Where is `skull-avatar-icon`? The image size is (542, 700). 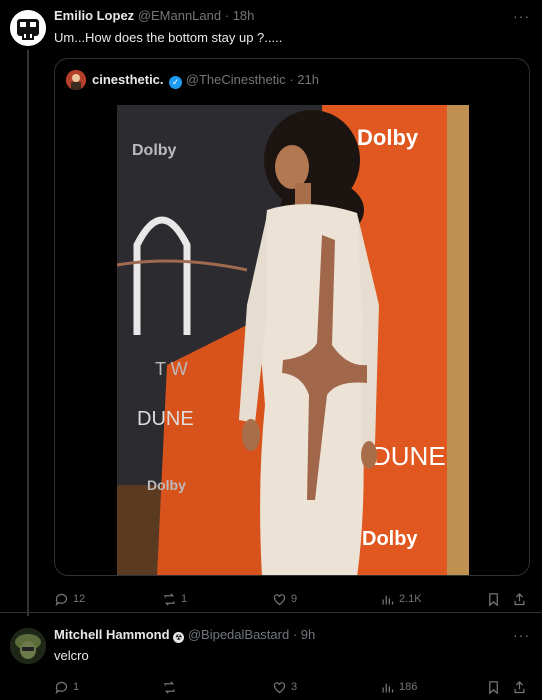 skull-avatar-icon is located at coordinates (28, 28).